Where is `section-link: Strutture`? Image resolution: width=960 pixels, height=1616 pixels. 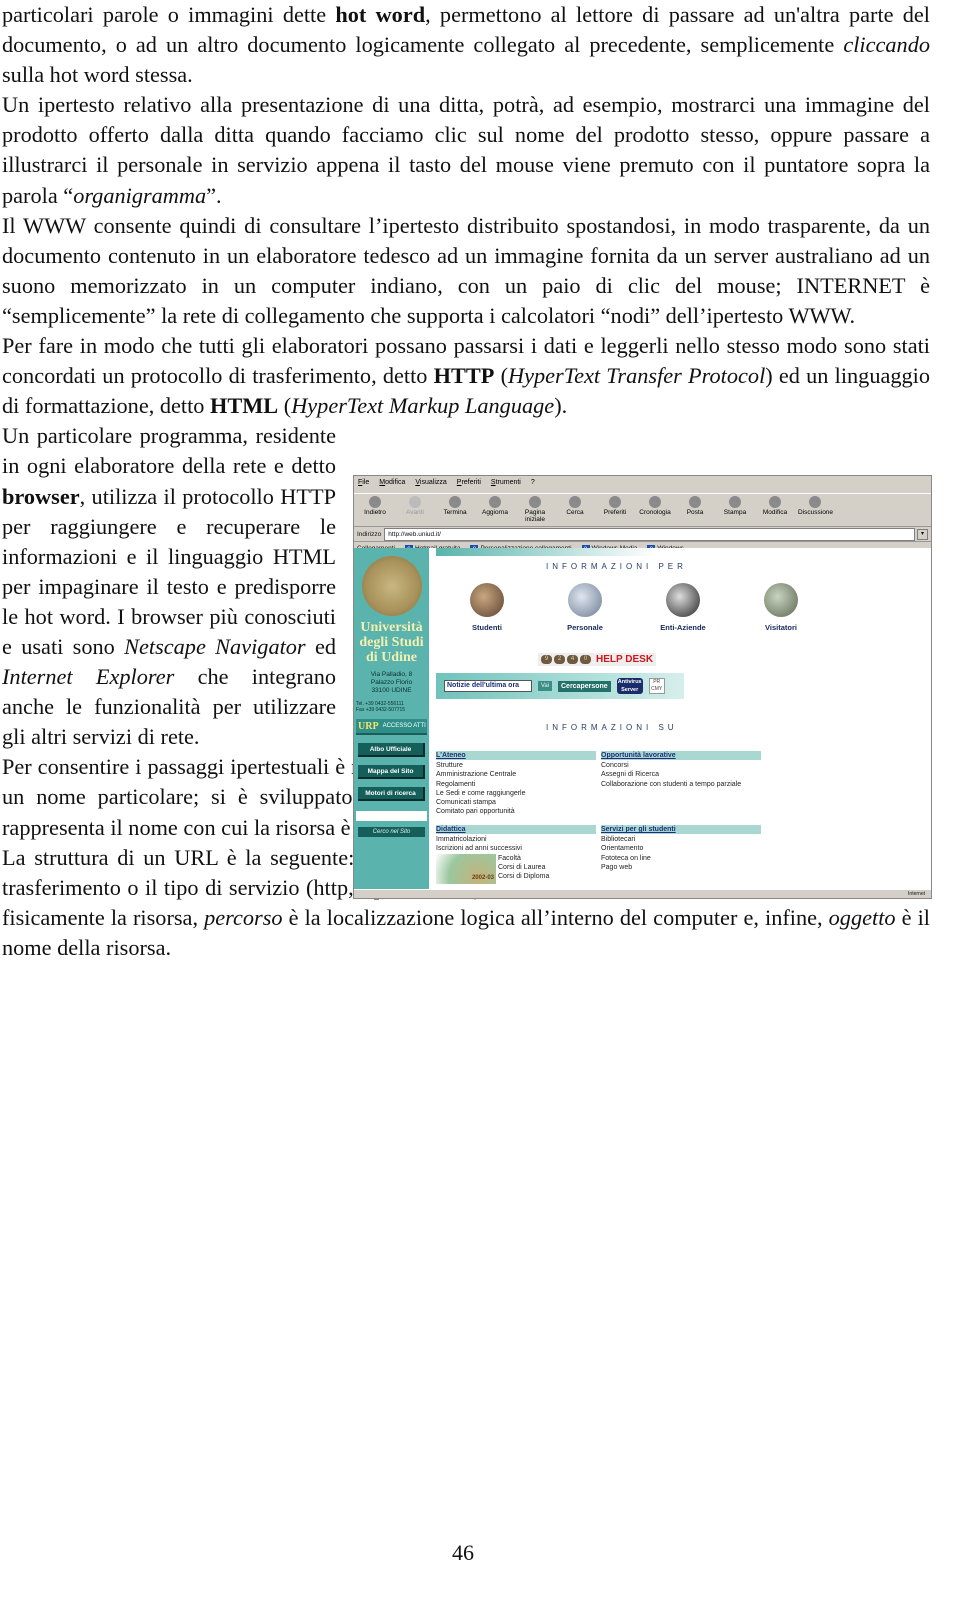 section-link: Strutture is located at coordinates (516, 765).